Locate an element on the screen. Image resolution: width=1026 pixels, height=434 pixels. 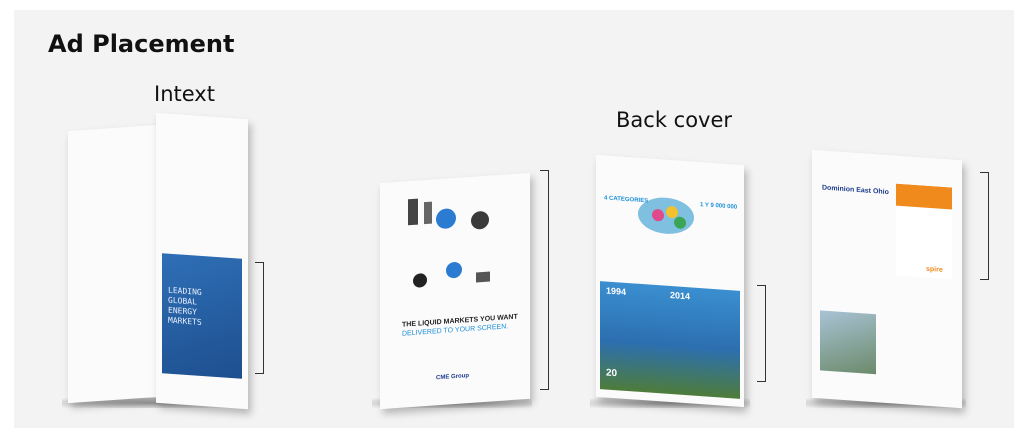
caption-intext: Intext is located at coordinates (184, 94).